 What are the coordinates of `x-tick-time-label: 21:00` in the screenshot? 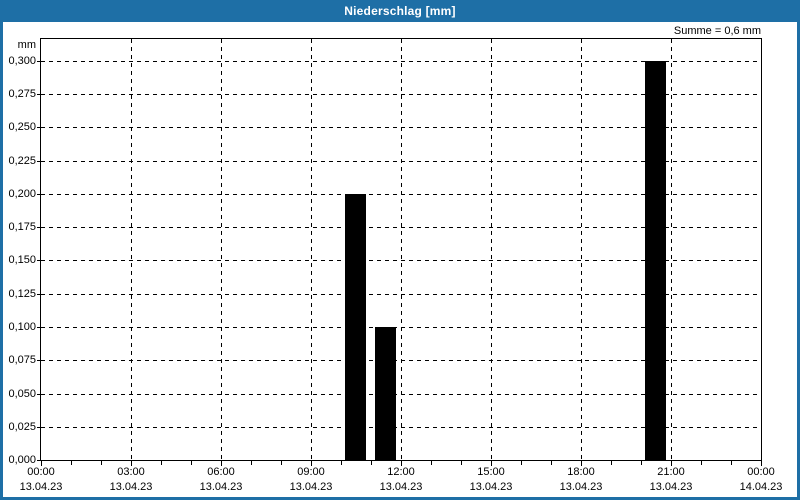 It's located at (671, 472).